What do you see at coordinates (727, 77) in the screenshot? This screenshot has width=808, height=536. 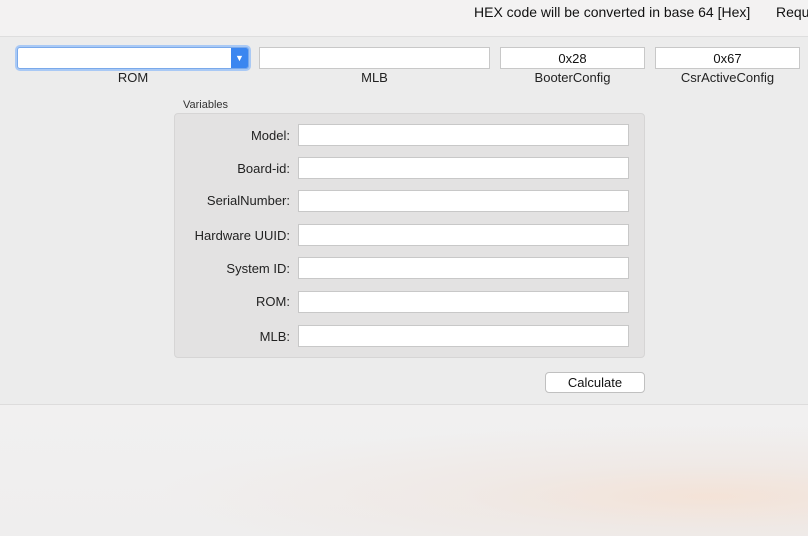 I see `csr-active-config-label: CsrActiveConfig` at bounding box center [727, 77].